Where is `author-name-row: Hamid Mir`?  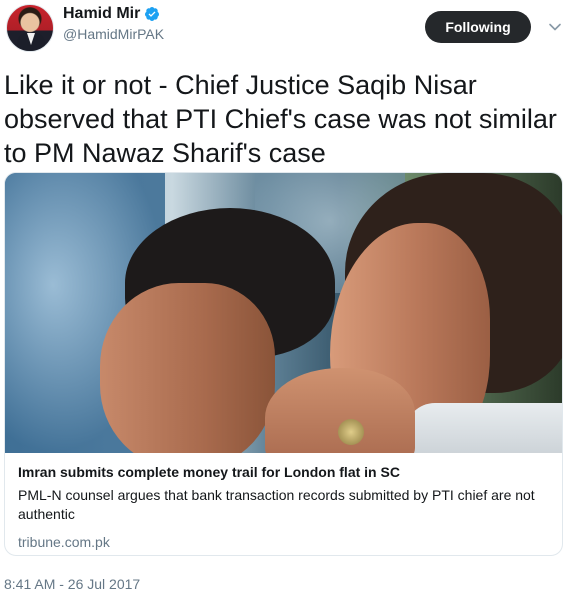 author-name-row: Hamid Mir is located at coordinates (111, 14).